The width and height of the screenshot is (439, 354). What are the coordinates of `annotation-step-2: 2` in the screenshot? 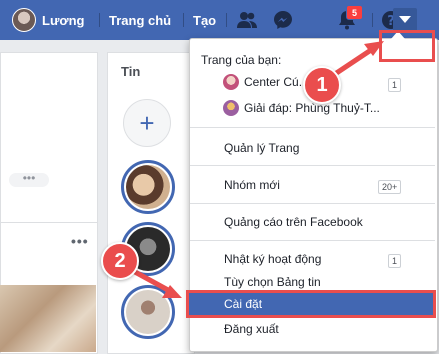 It's located at (120, 261).